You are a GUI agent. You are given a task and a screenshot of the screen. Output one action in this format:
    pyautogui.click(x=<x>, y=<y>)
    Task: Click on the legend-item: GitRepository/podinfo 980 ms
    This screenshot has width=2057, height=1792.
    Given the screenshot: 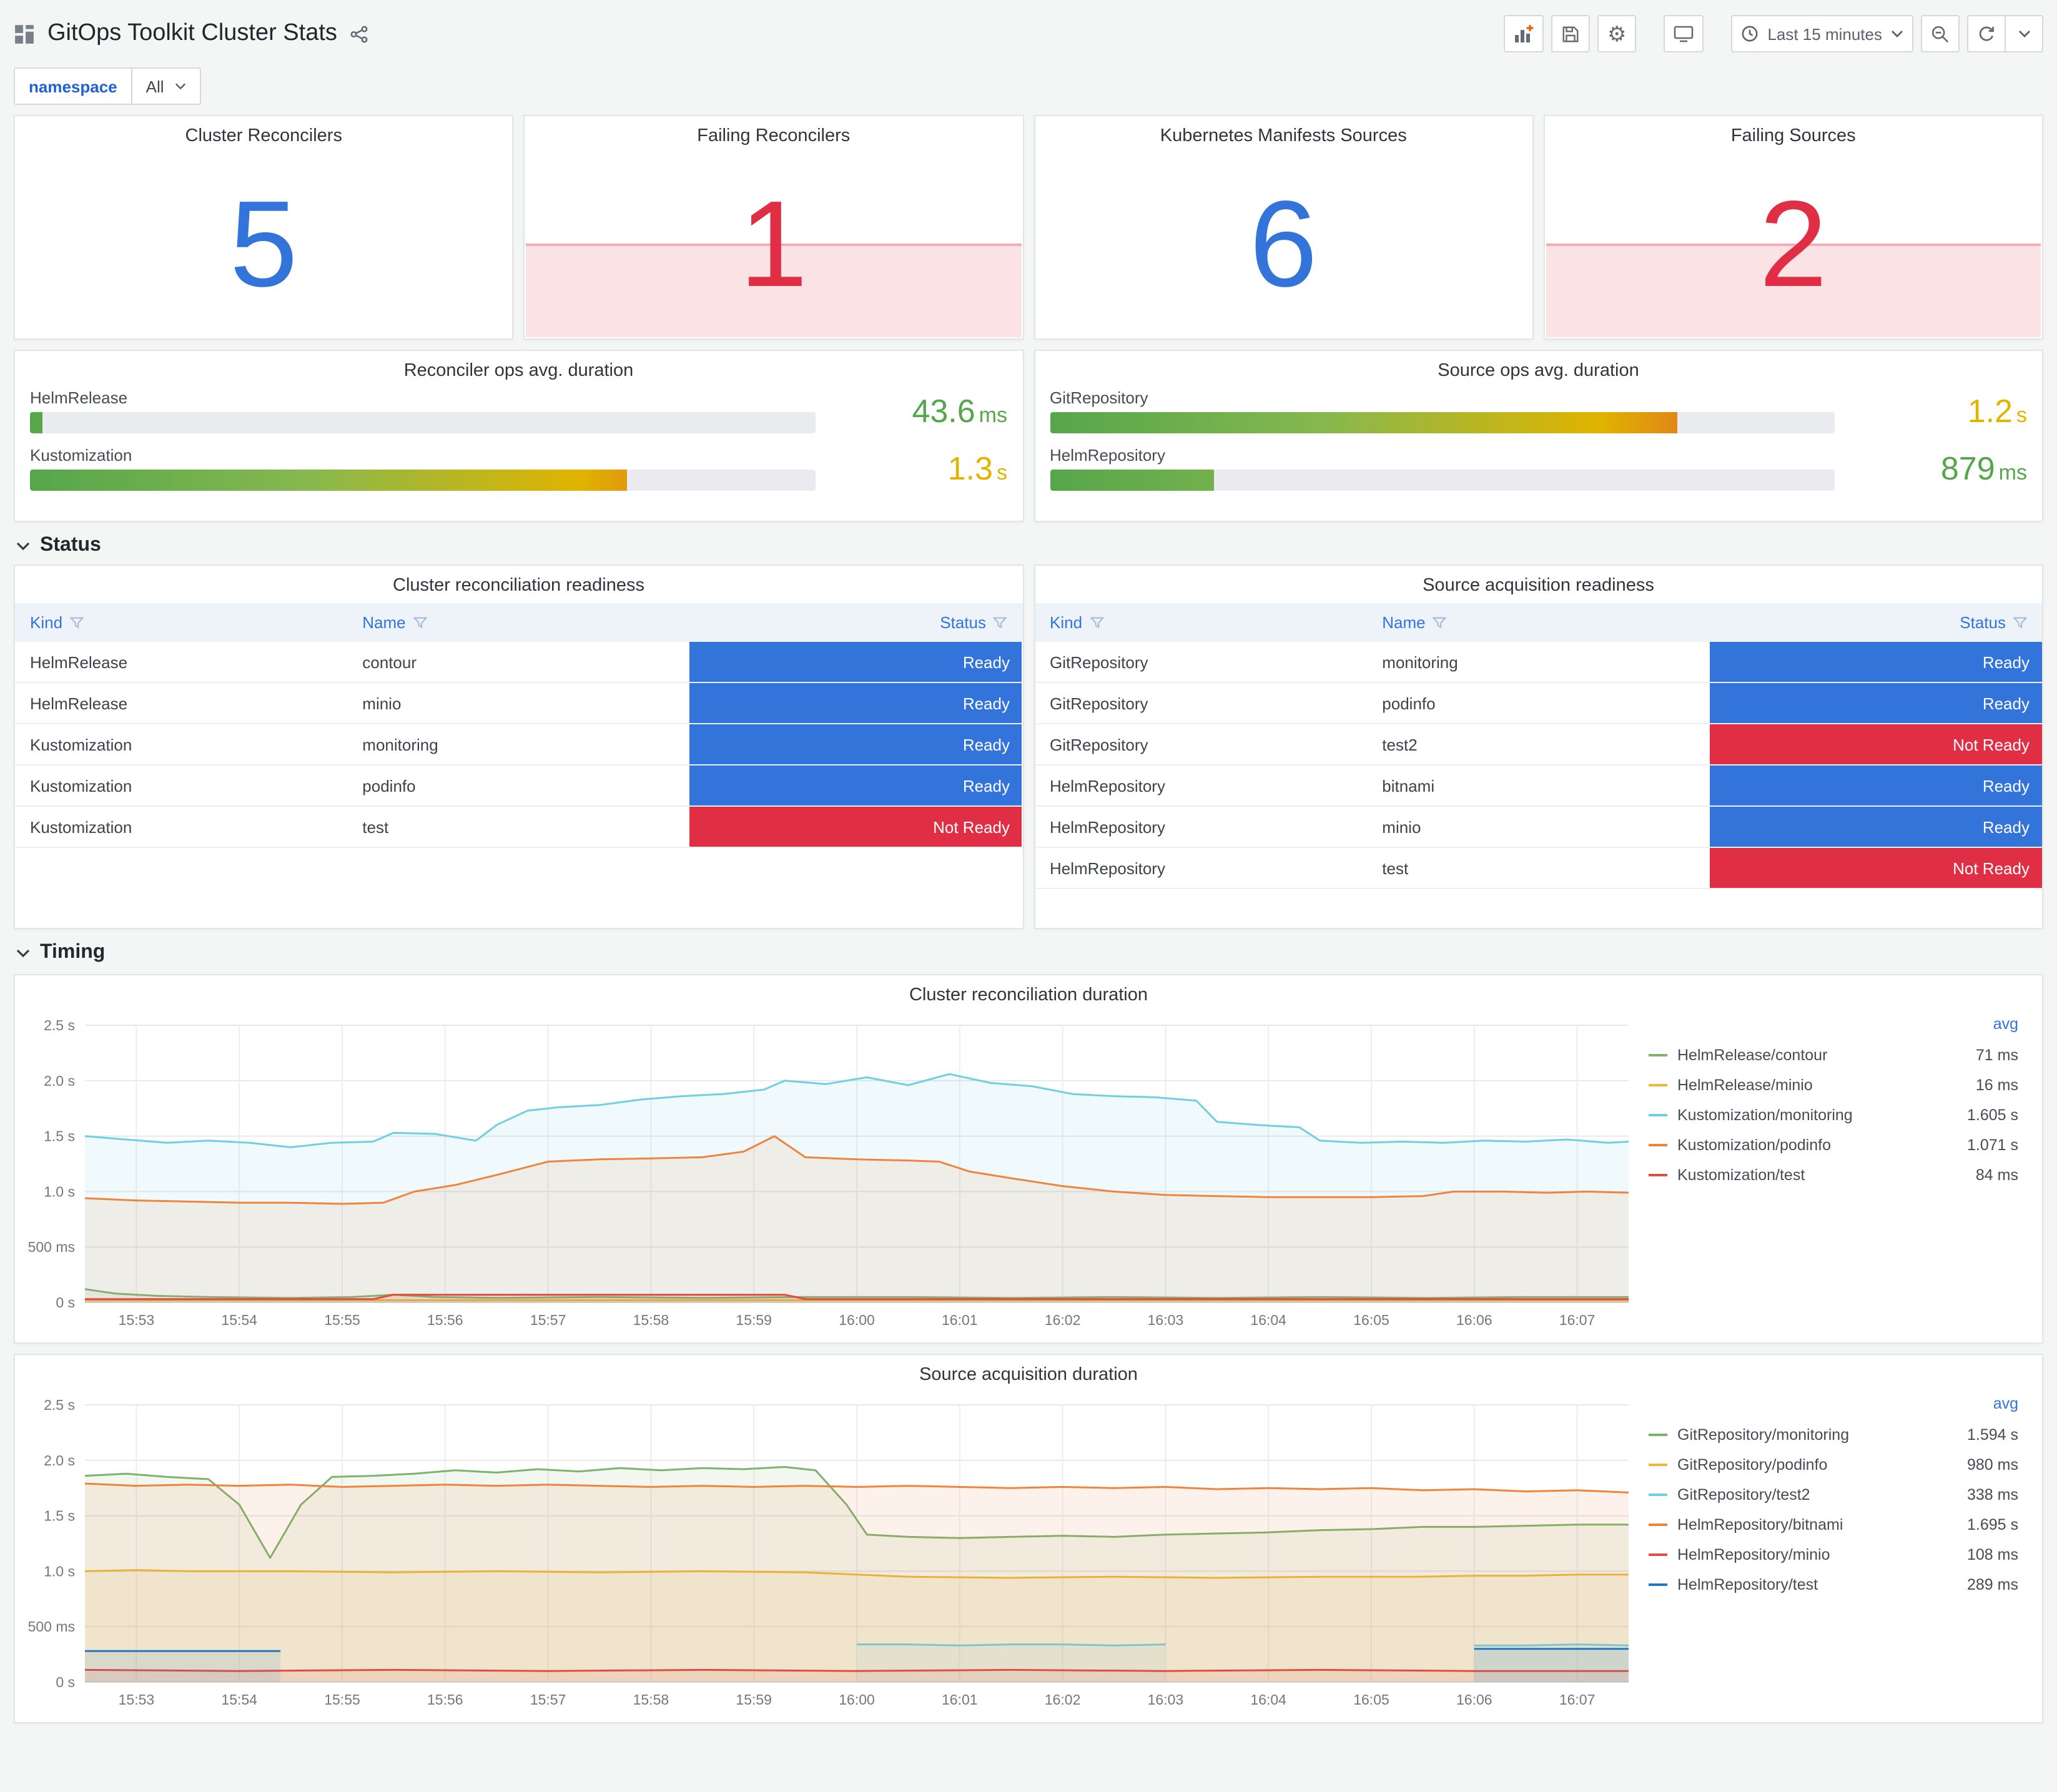 What is the action you would take?
    pyautogui.click(x=1834, y=1465)
    